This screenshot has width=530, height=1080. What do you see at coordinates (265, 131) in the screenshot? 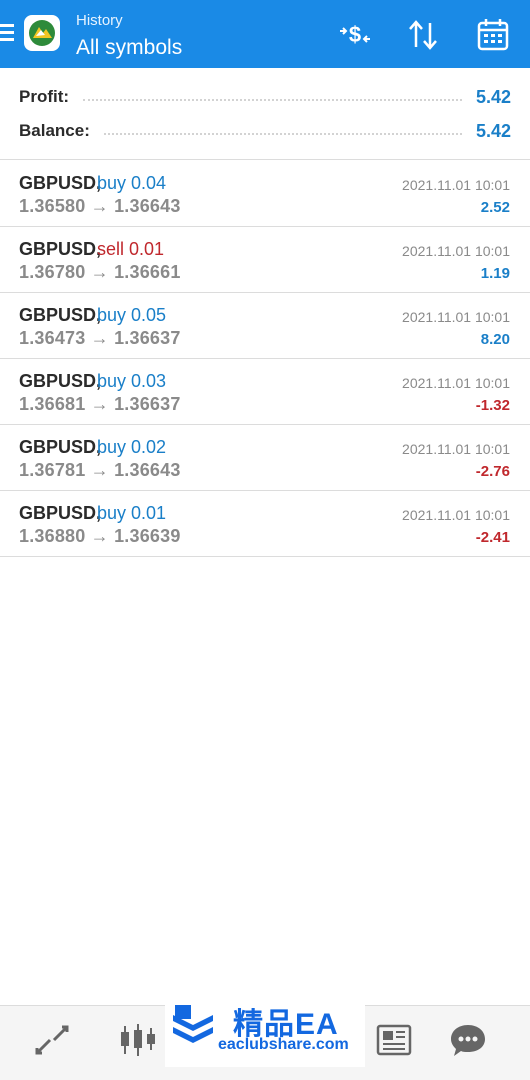
I see `balance-row: Balance: 5.42` at bounding box center [265, 131].